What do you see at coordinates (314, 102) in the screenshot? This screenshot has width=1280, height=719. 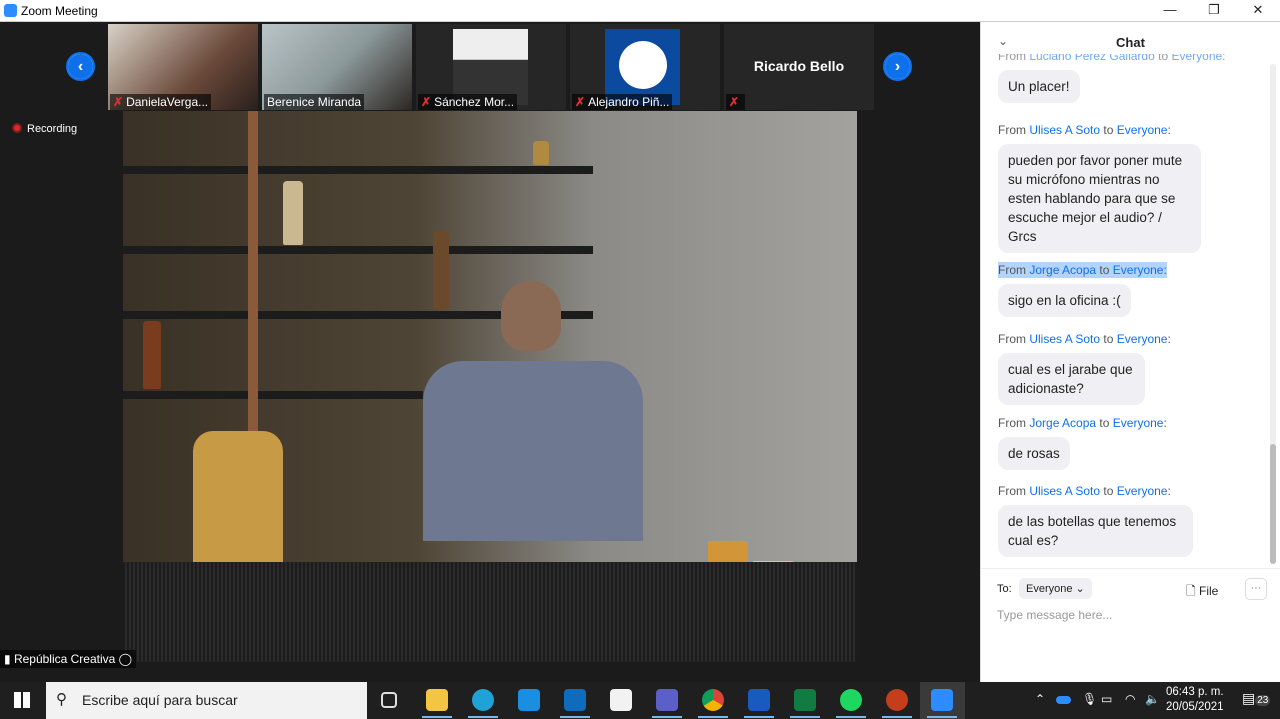 I see `participant-name: Berenice Miranda` at bounding box center [314, 102].